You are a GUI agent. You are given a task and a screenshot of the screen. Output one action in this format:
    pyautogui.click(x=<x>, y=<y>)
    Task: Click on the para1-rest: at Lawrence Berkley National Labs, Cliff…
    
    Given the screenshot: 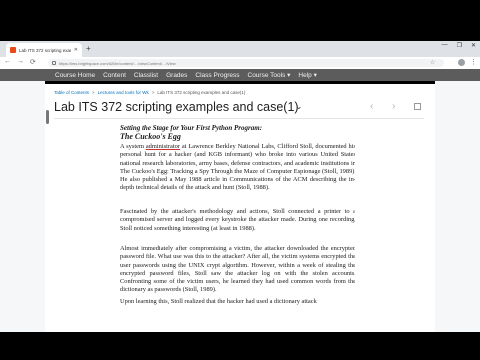 What is the action you would take?
    pyautogui.click(x=237, y=167)
    